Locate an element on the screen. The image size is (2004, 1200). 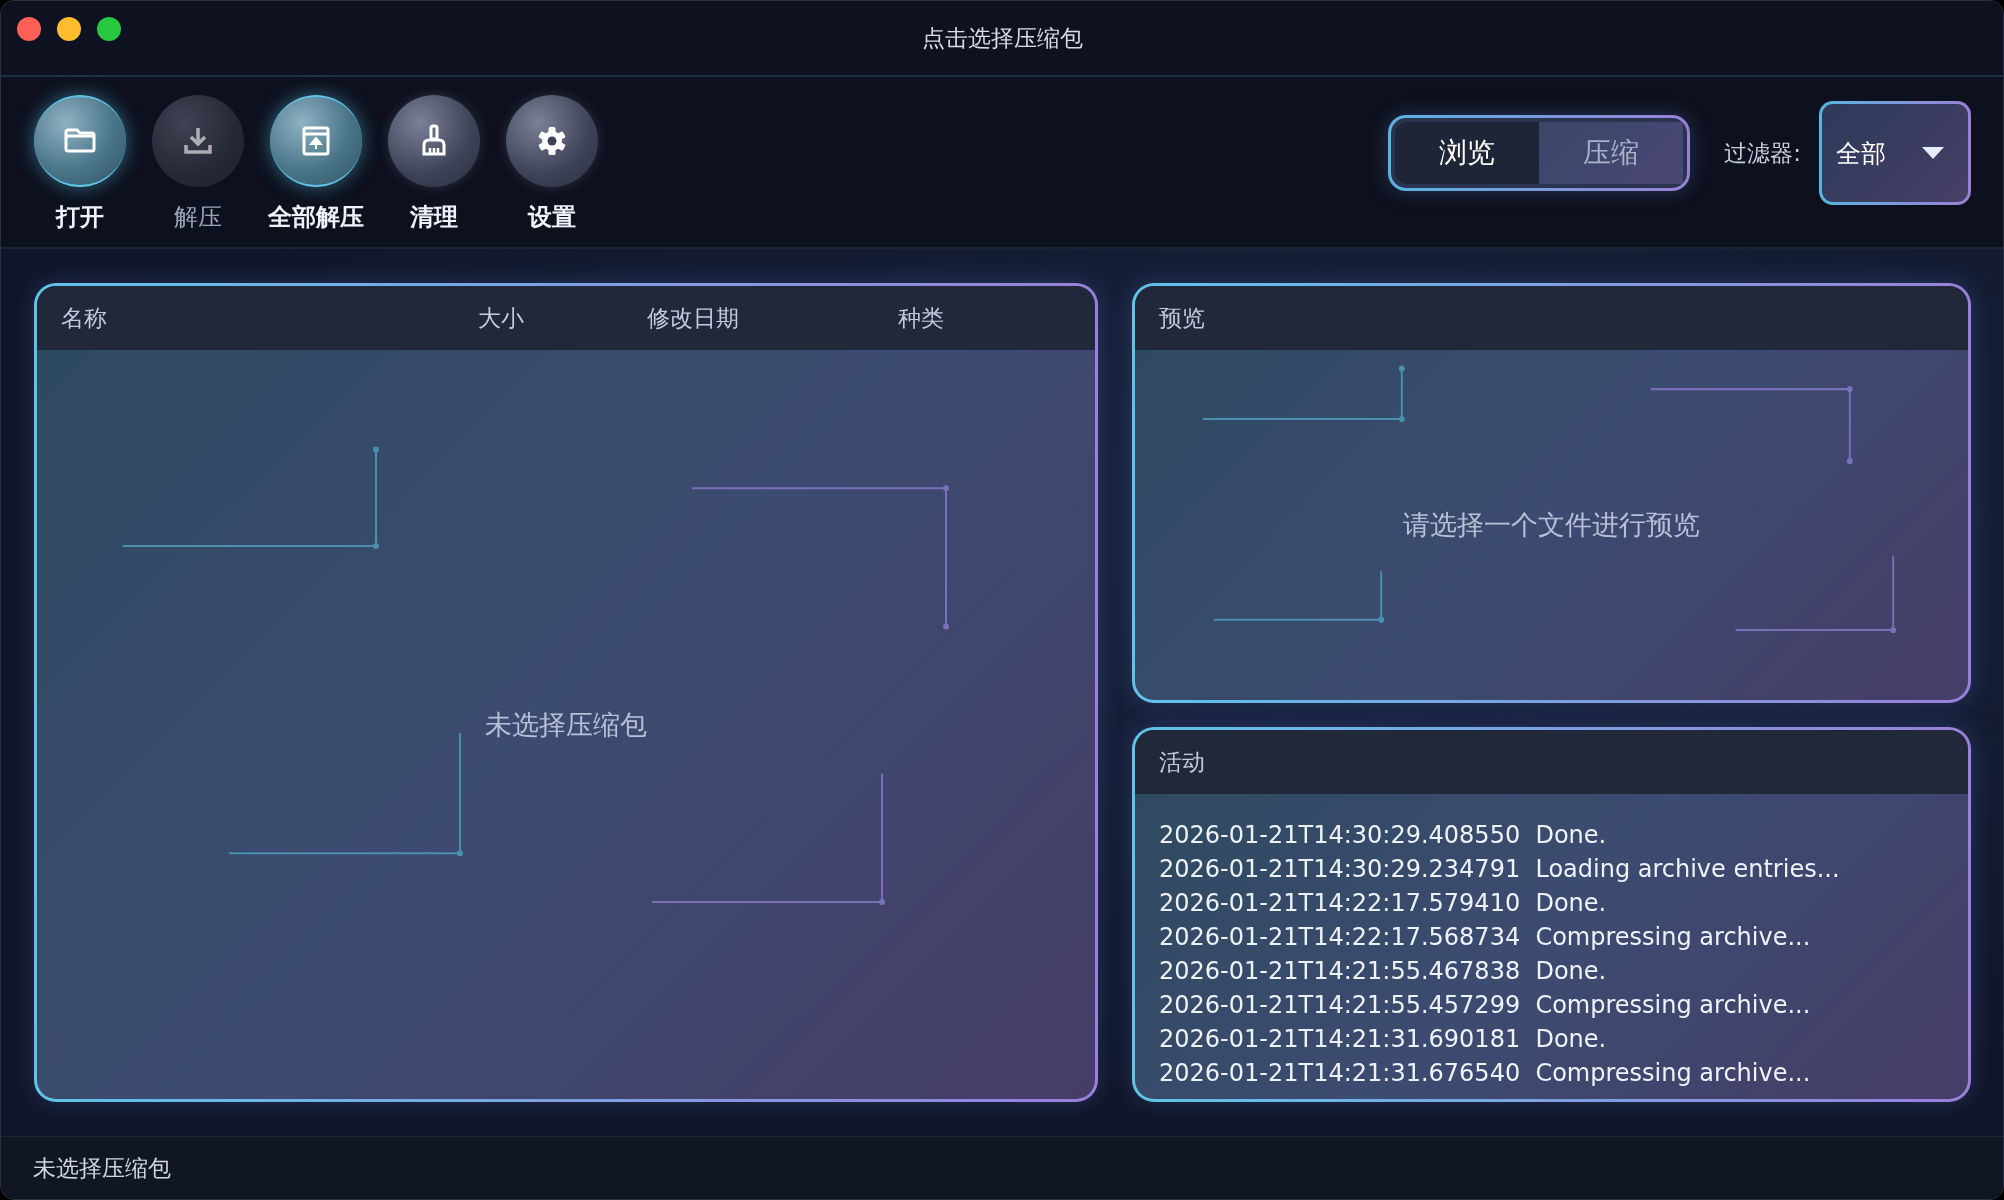
log-entry: 2026-01-21T14:30:29.408550 Done. is located at coordinates (1383, 835).